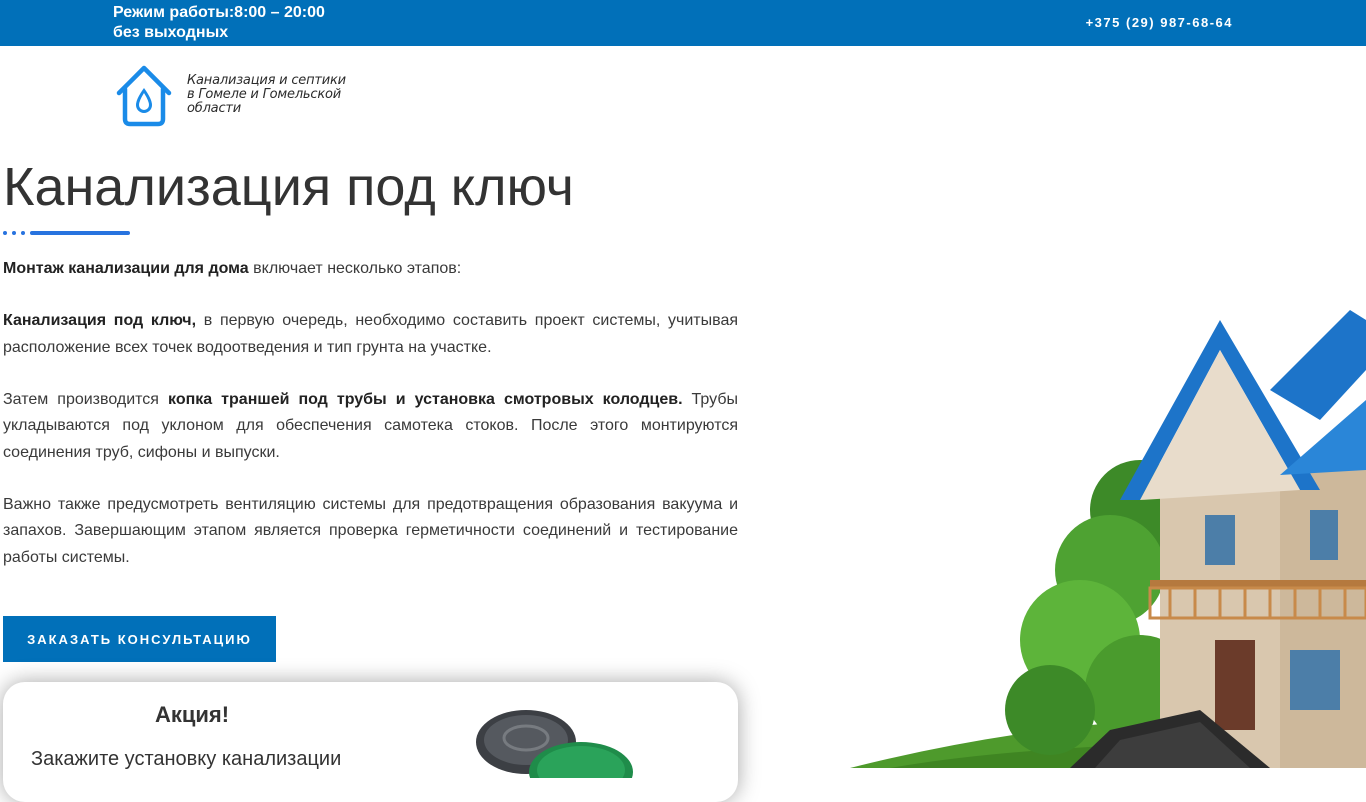 Image resolution: width=1366 pixels, height=802 pixels. Describe the element at coordinates (266, 80) in the screenshot. I see `logo-line1: Канализация и септики` at that location.